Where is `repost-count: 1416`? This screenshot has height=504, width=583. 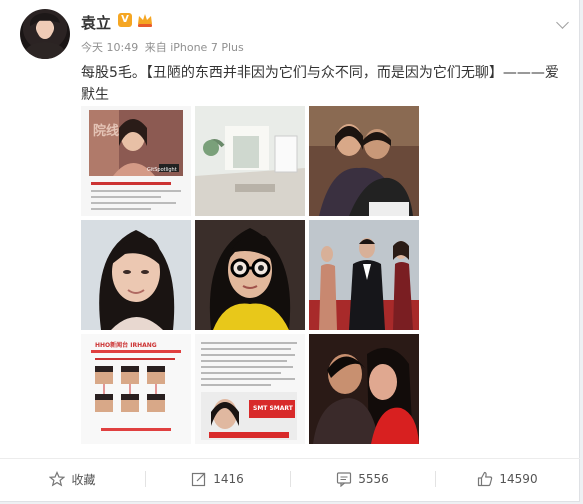 repost-count: 1416 is located at coordinates (228, 479).